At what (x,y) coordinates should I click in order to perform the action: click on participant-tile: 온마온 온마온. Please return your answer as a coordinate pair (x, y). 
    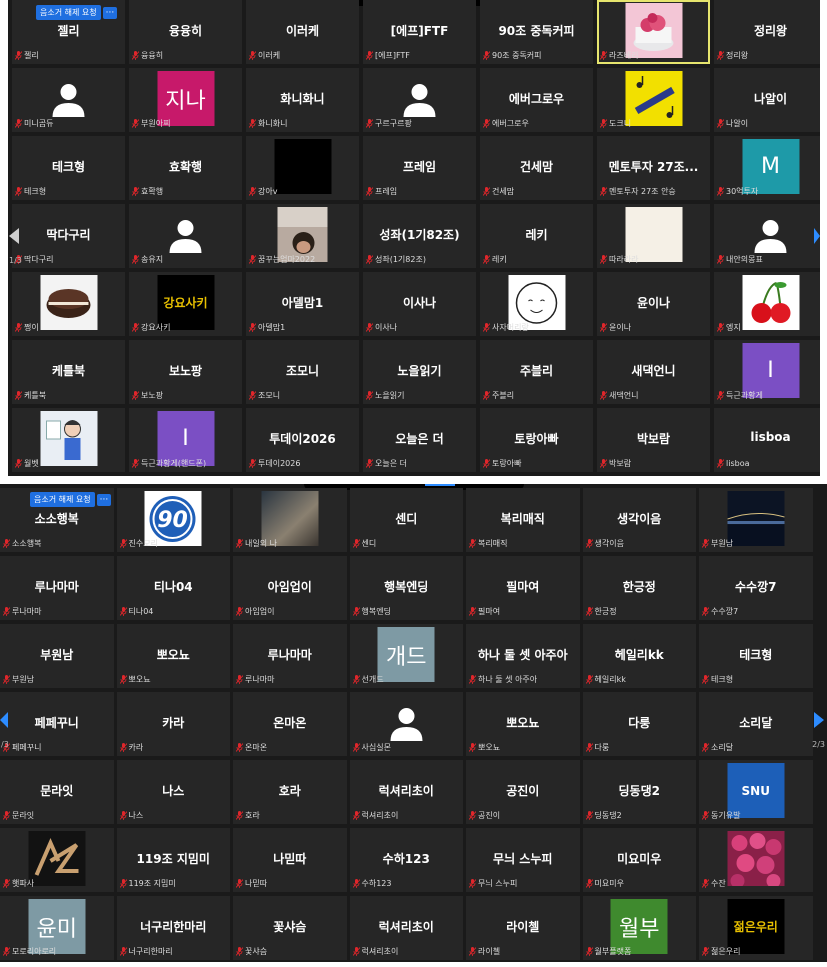
    Looking at the image, I should click on (290, 724).